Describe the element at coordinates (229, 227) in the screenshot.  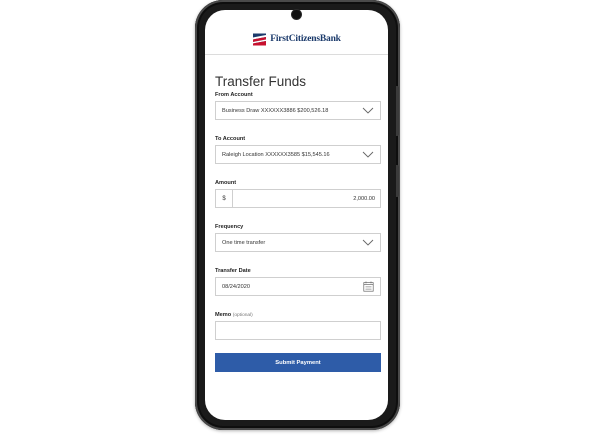
I see `frequency-label: Frequency` at that location.